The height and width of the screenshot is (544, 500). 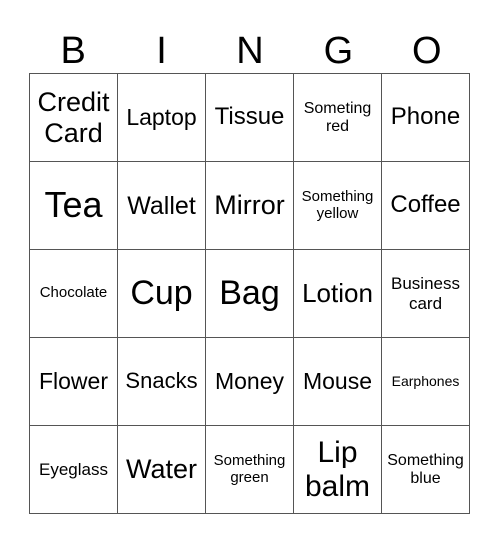 I want to click on bingo-cell: Money, so click(x=249, y=381).